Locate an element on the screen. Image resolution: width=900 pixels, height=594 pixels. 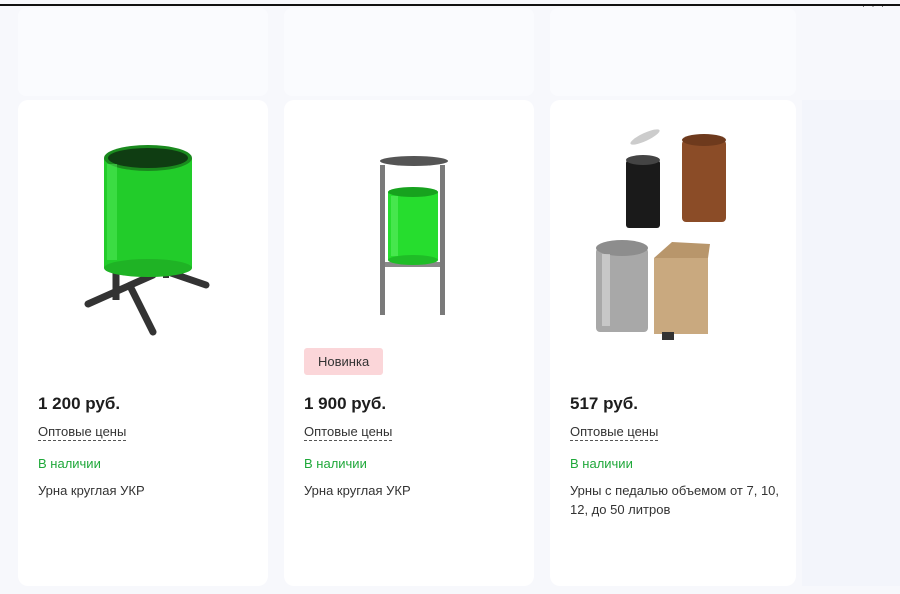
new-badge: Новинка is located at coordinates (344, 361).